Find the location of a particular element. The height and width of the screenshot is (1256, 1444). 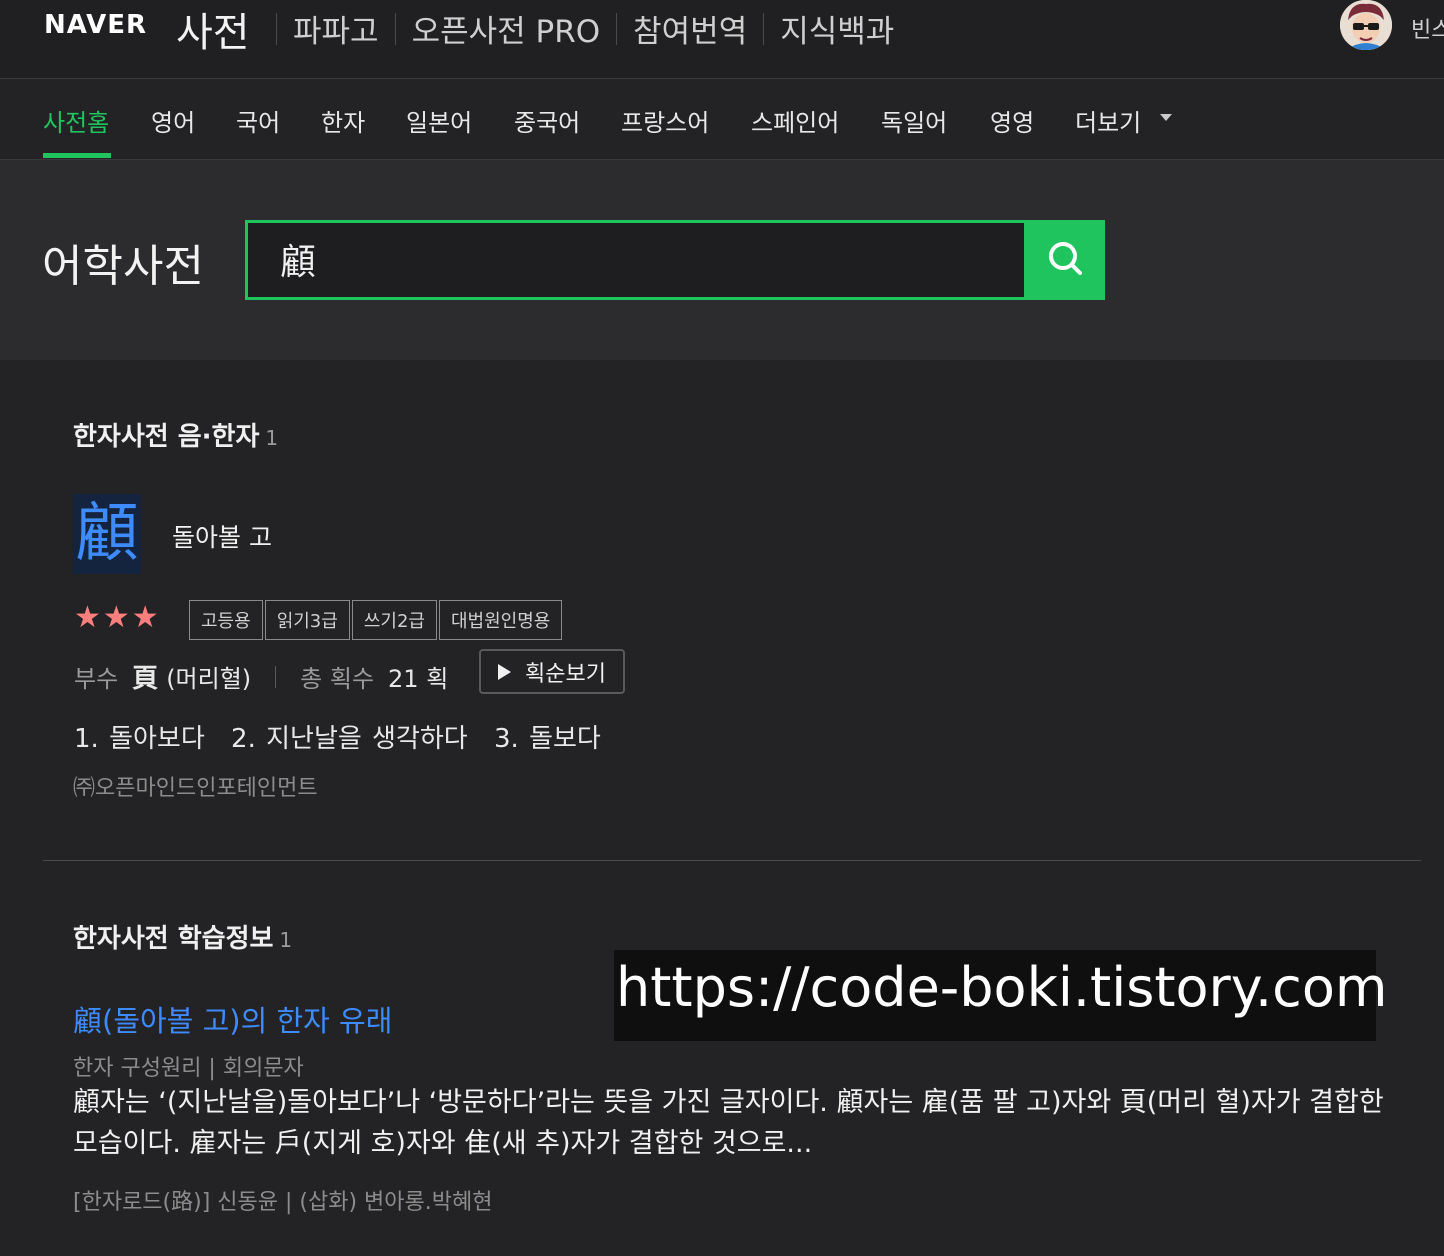

tab-german: 독일어 is located at coordinates (914, 120).